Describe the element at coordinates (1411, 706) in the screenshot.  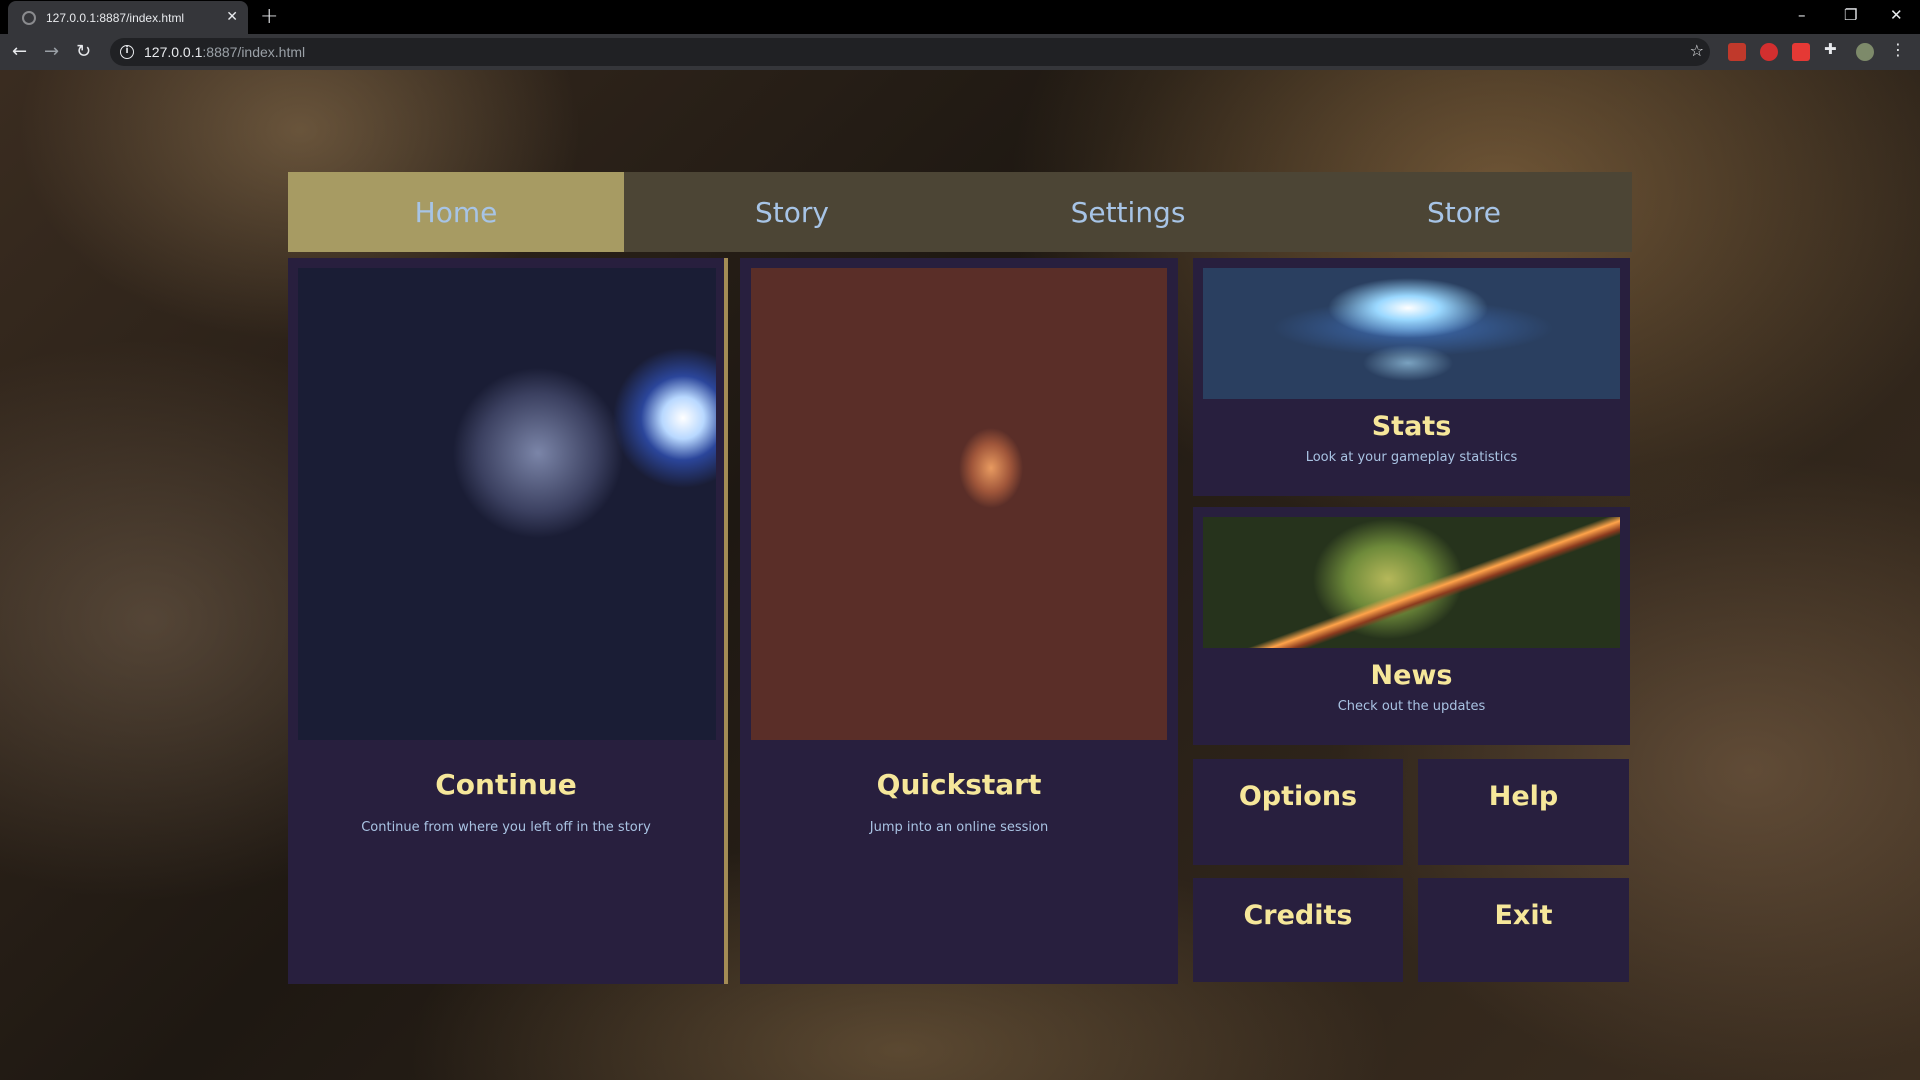
I see `news-description: Check out the updates` at that location.